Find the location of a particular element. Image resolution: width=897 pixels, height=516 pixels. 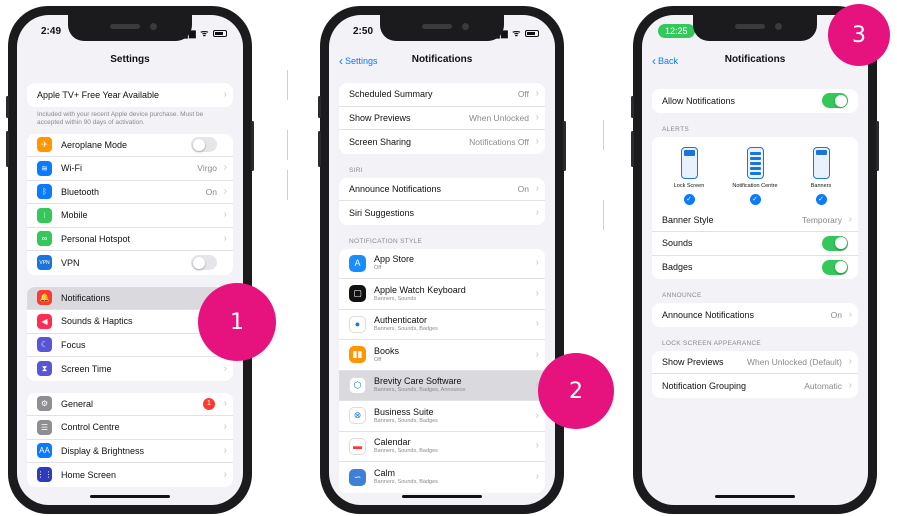

lock-screen-appearance-header: LOCK SCREEN APPEARANCE is located at coordinates (712, 343).